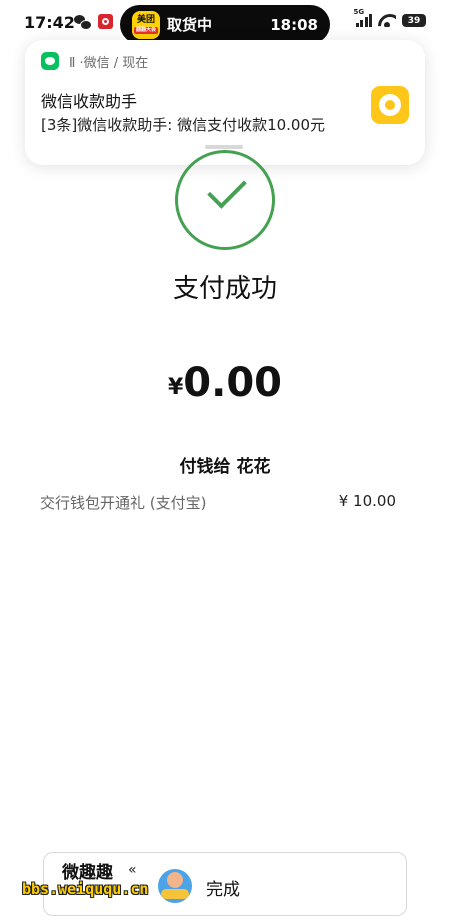  Describe the element at coordinates (227, 189) in the screenshot. I see `checkmark-icon` at that location.